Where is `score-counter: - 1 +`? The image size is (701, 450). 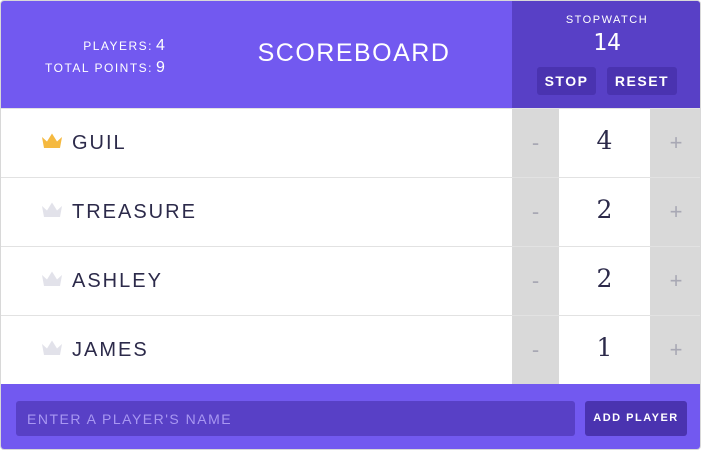
score-counter: - 1 + is located at coordinates (606, 350).